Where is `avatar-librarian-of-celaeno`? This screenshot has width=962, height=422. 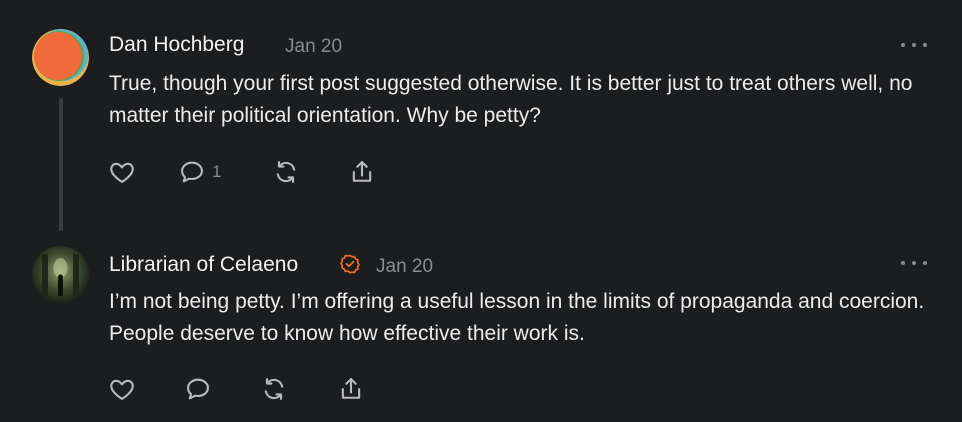 avatar-librarian-of-celaeno is located at coordinates (60, 274).